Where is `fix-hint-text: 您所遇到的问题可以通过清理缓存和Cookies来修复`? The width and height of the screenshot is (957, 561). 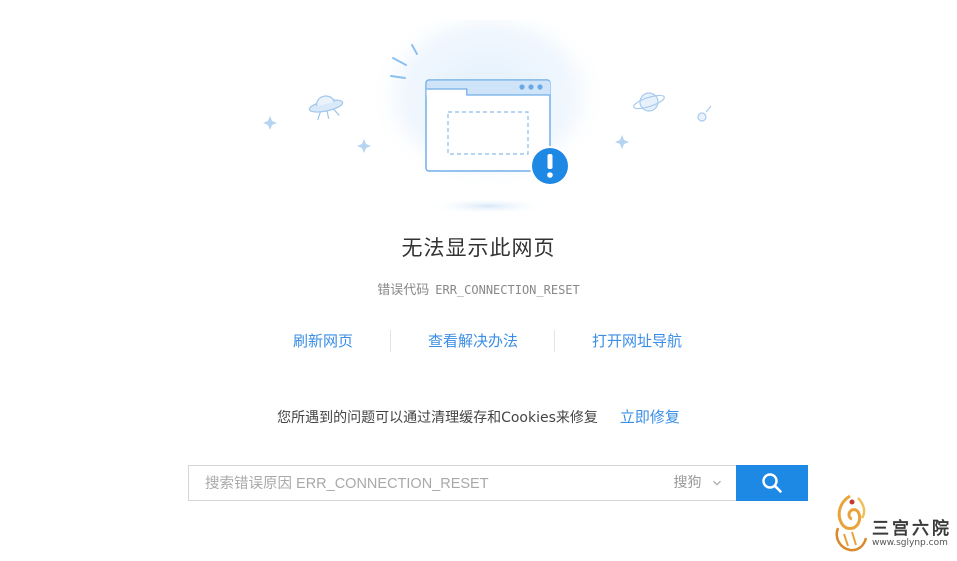
fix-hint-text: 您所遇到的问题可以通过清理缓存和Cookies来修复 is located at coordinates (437, 418).